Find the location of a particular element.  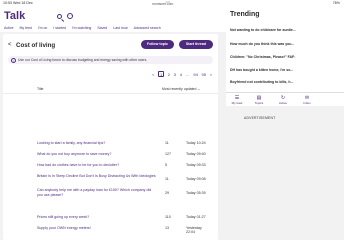

nav-saved: Saved is located at coordinates (102, 28).